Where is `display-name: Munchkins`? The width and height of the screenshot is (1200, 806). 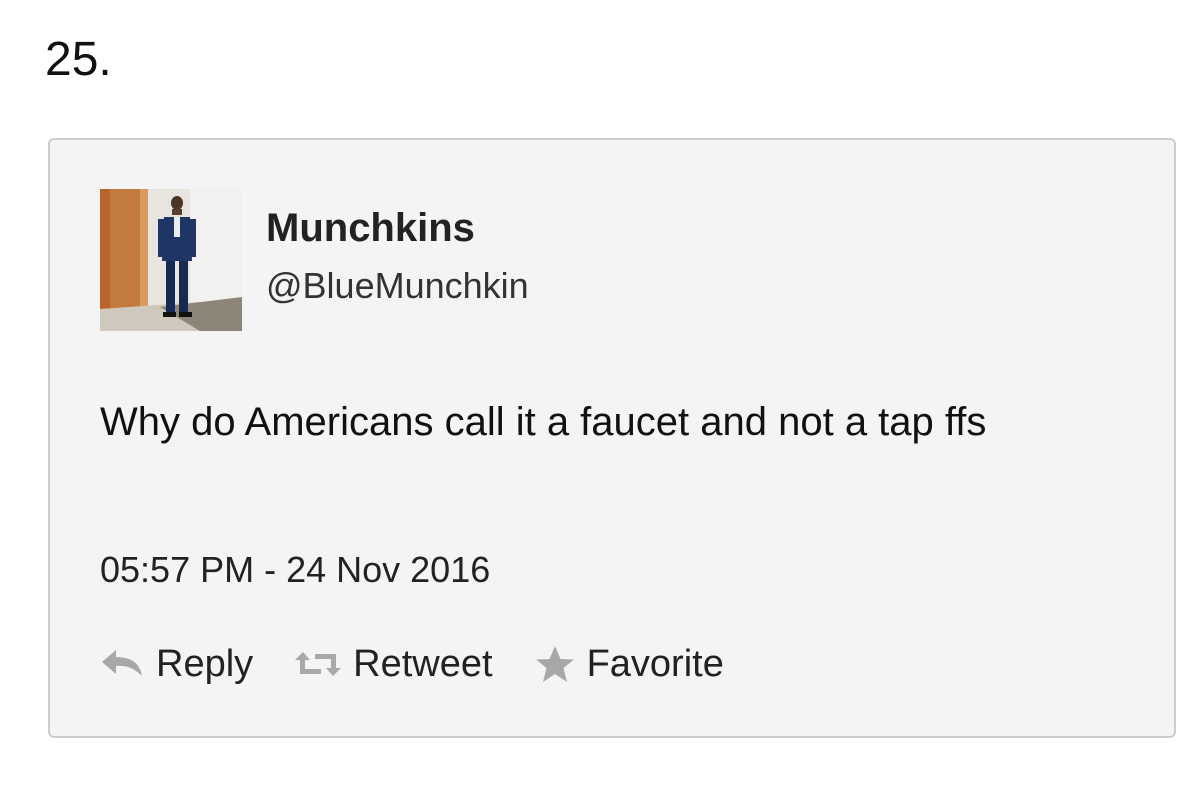
display-name: Munchkins is located at coordinates (370, 228).